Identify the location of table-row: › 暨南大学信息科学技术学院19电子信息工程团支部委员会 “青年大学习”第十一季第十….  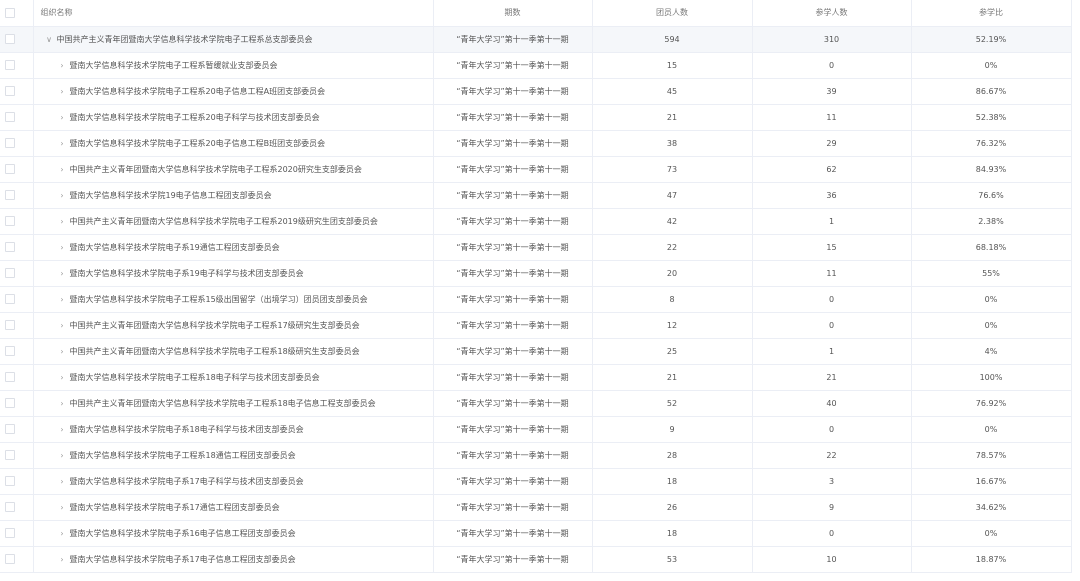
(536, 195).